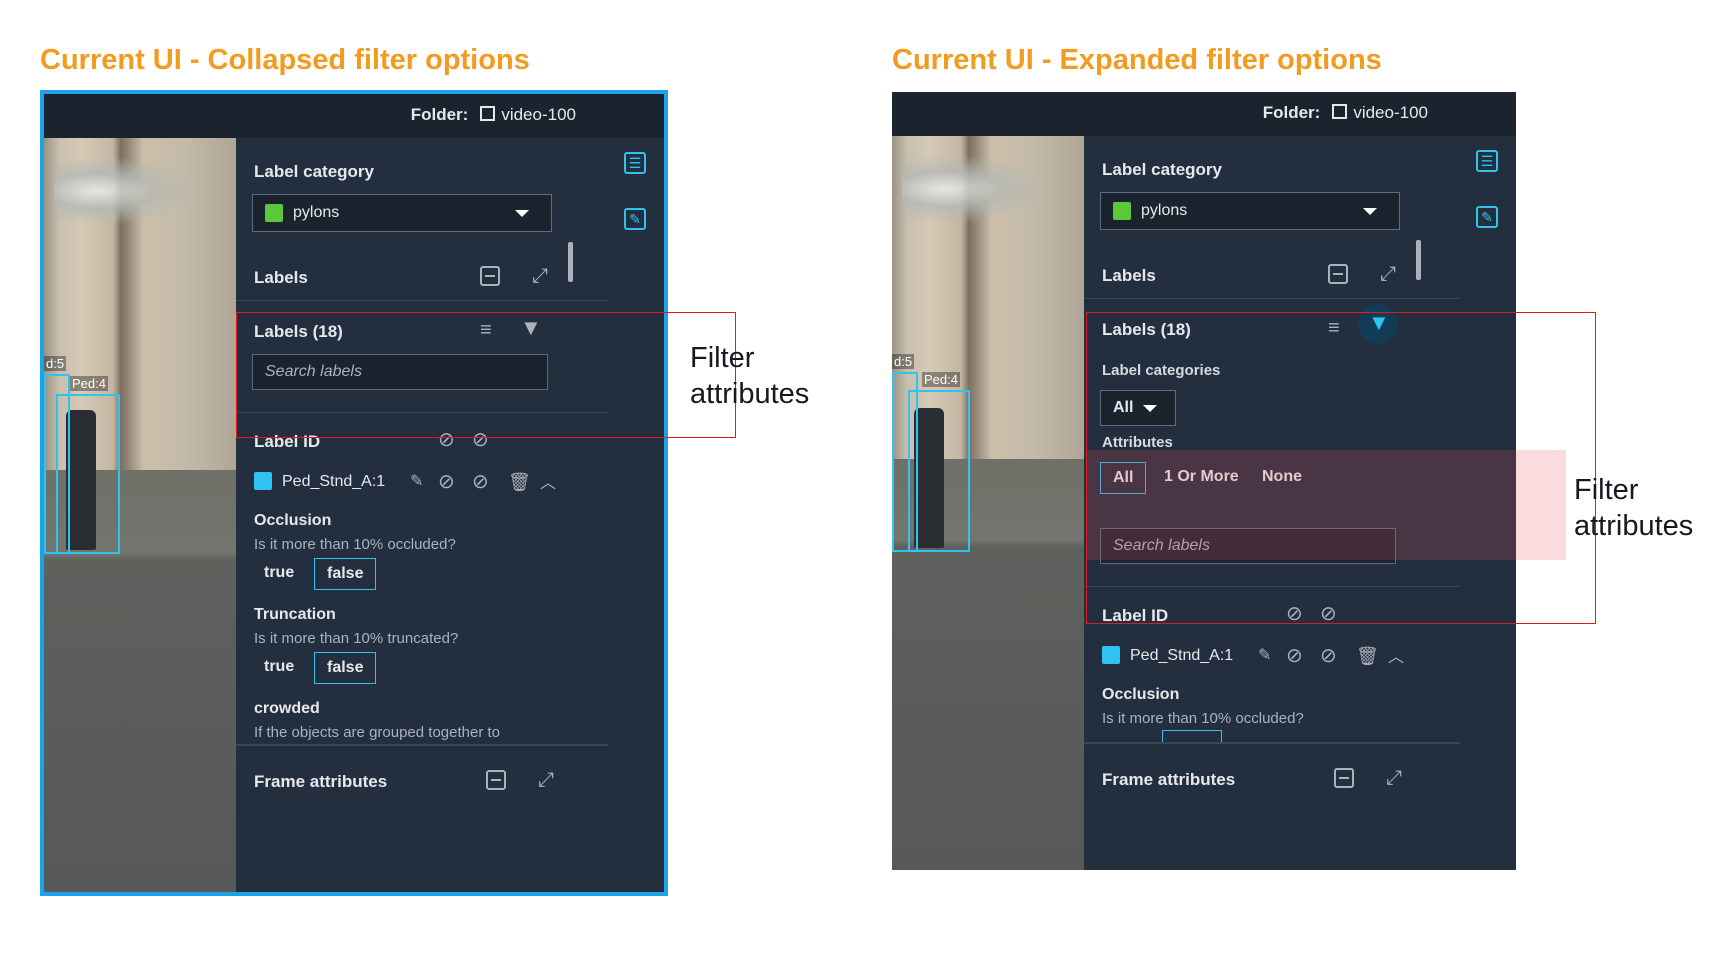 The image size is (1736, 968). Describe the element at coordinates (263, 481) in the screenshot. I see `label-color-swatch` at that location.